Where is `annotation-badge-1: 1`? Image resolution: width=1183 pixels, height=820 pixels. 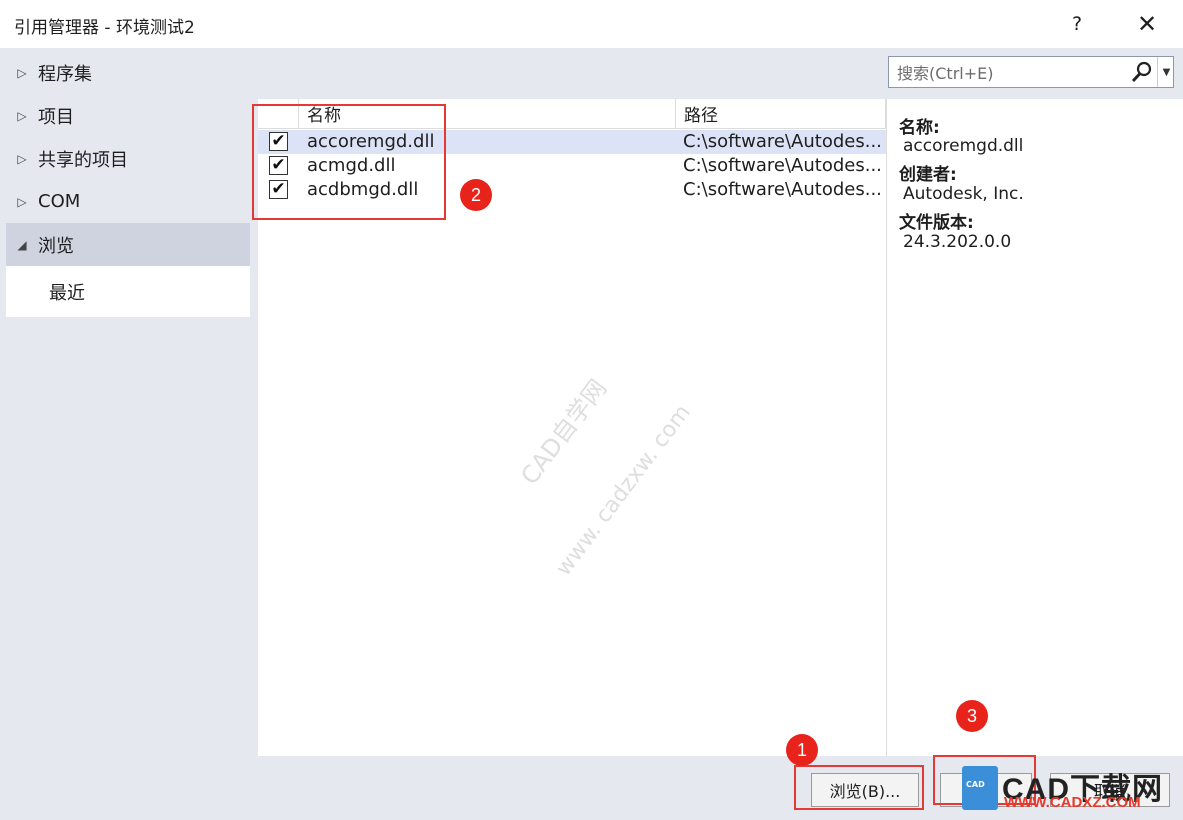 annotation-badge-1: 1 is located at coordinates (802, 750).